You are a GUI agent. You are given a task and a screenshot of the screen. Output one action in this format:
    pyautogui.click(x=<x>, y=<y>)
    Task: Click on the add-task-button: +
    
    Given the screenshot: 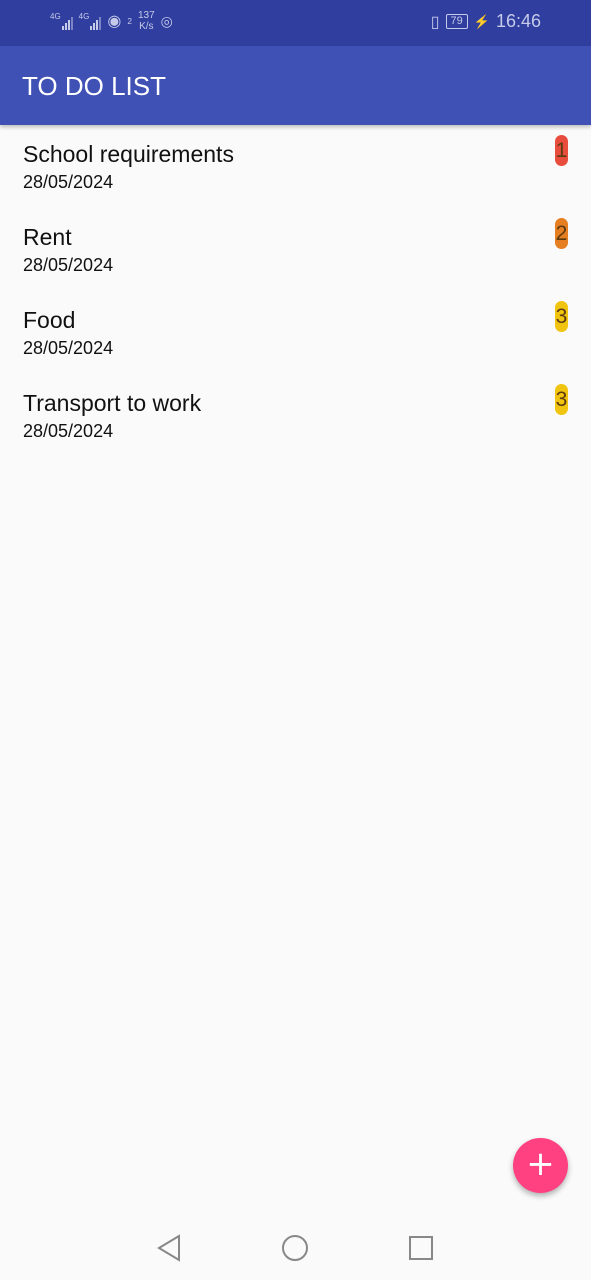 What is the action you would take?
    pyautogui.click(x=540, y=1165)
    